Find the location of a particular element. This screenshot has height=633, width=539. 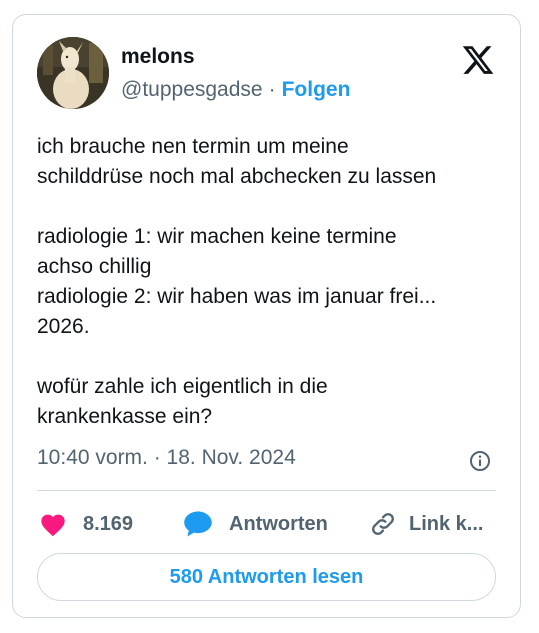

tweet-line: ich brauche nen termin um meine is located at coordinates (193, 146).